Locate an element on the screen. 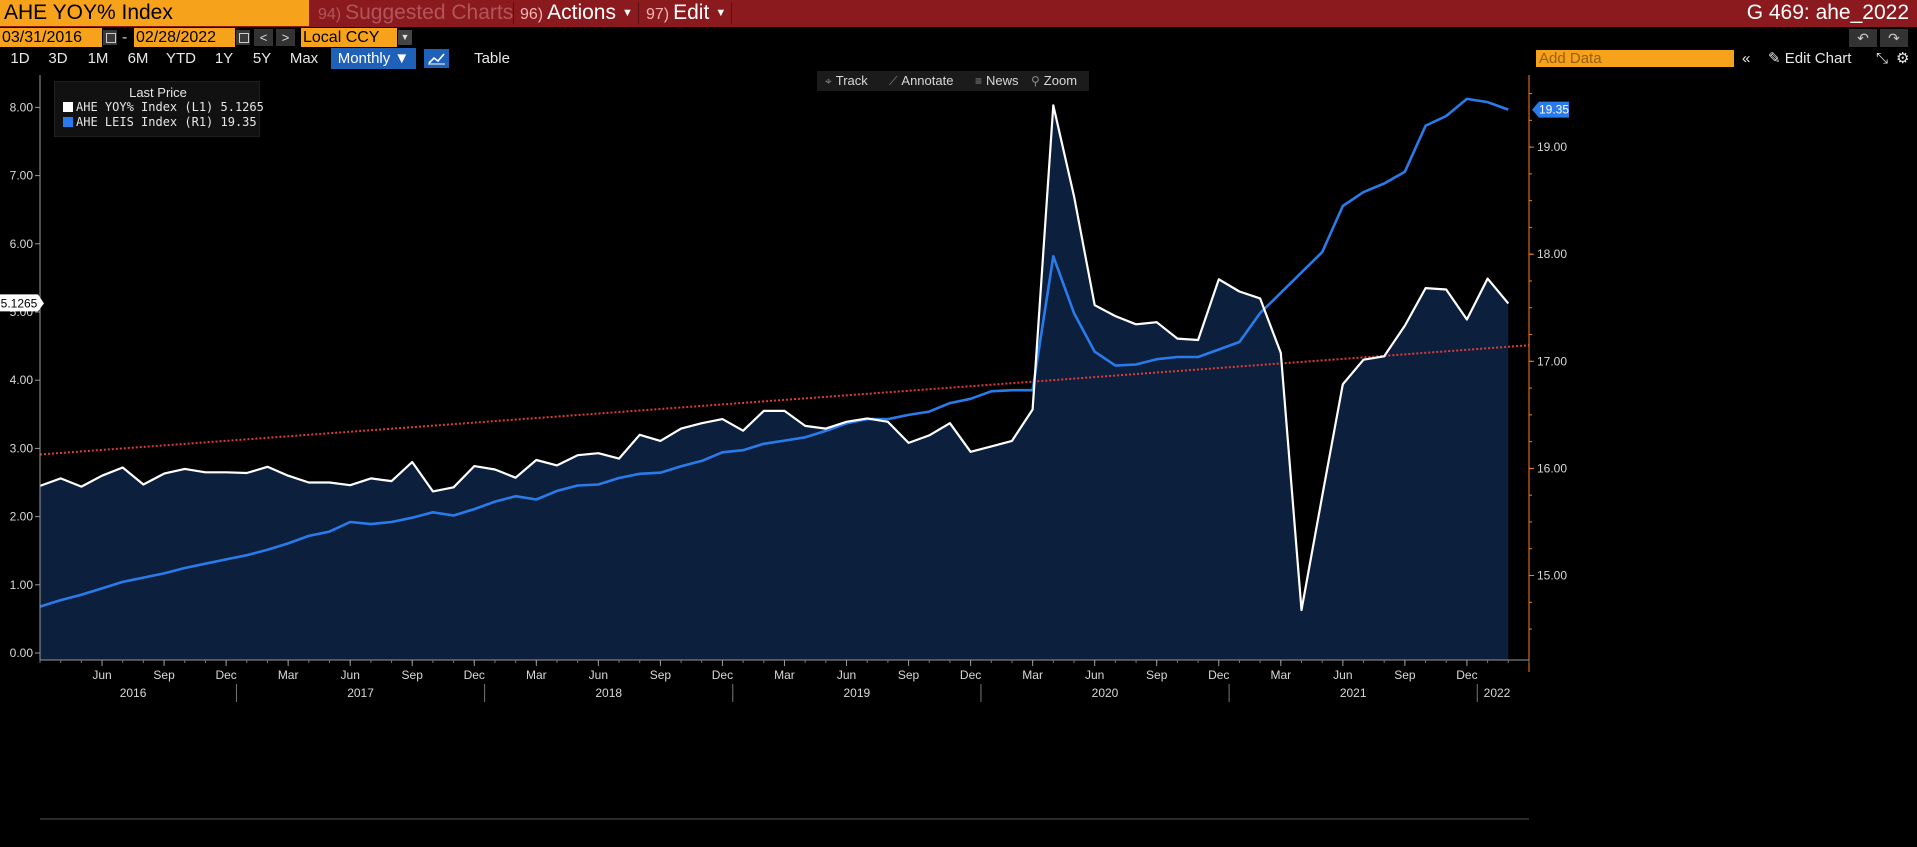 Image resolution: width=1917 pixels, height=847 pixels. annotate-tool: ⟋ Annotate is located at coordinates (921, 81).